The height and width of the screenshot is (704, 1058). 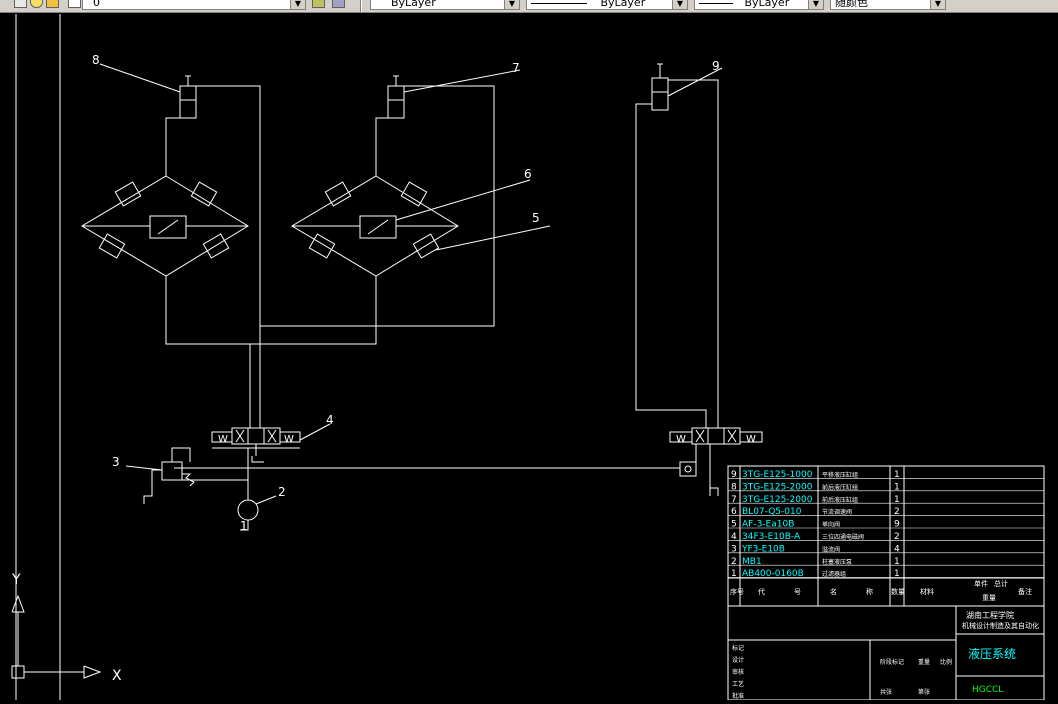 What do you see at coordinates (244, 526) in the screenshot?
I see `callout-1: 1` at bounding box center [244, 526].